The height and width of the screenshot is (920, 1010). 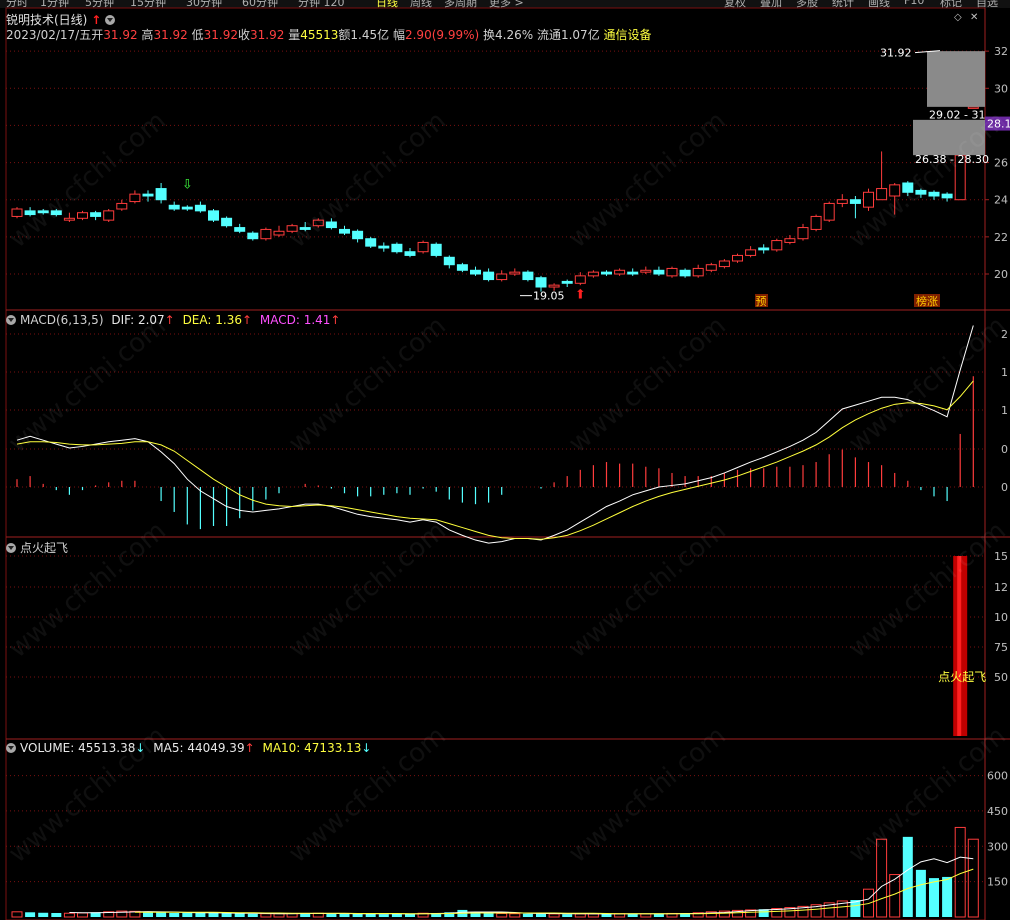 I want to click on range-value: 2.90(9.99%), so click(x=442, y=35).